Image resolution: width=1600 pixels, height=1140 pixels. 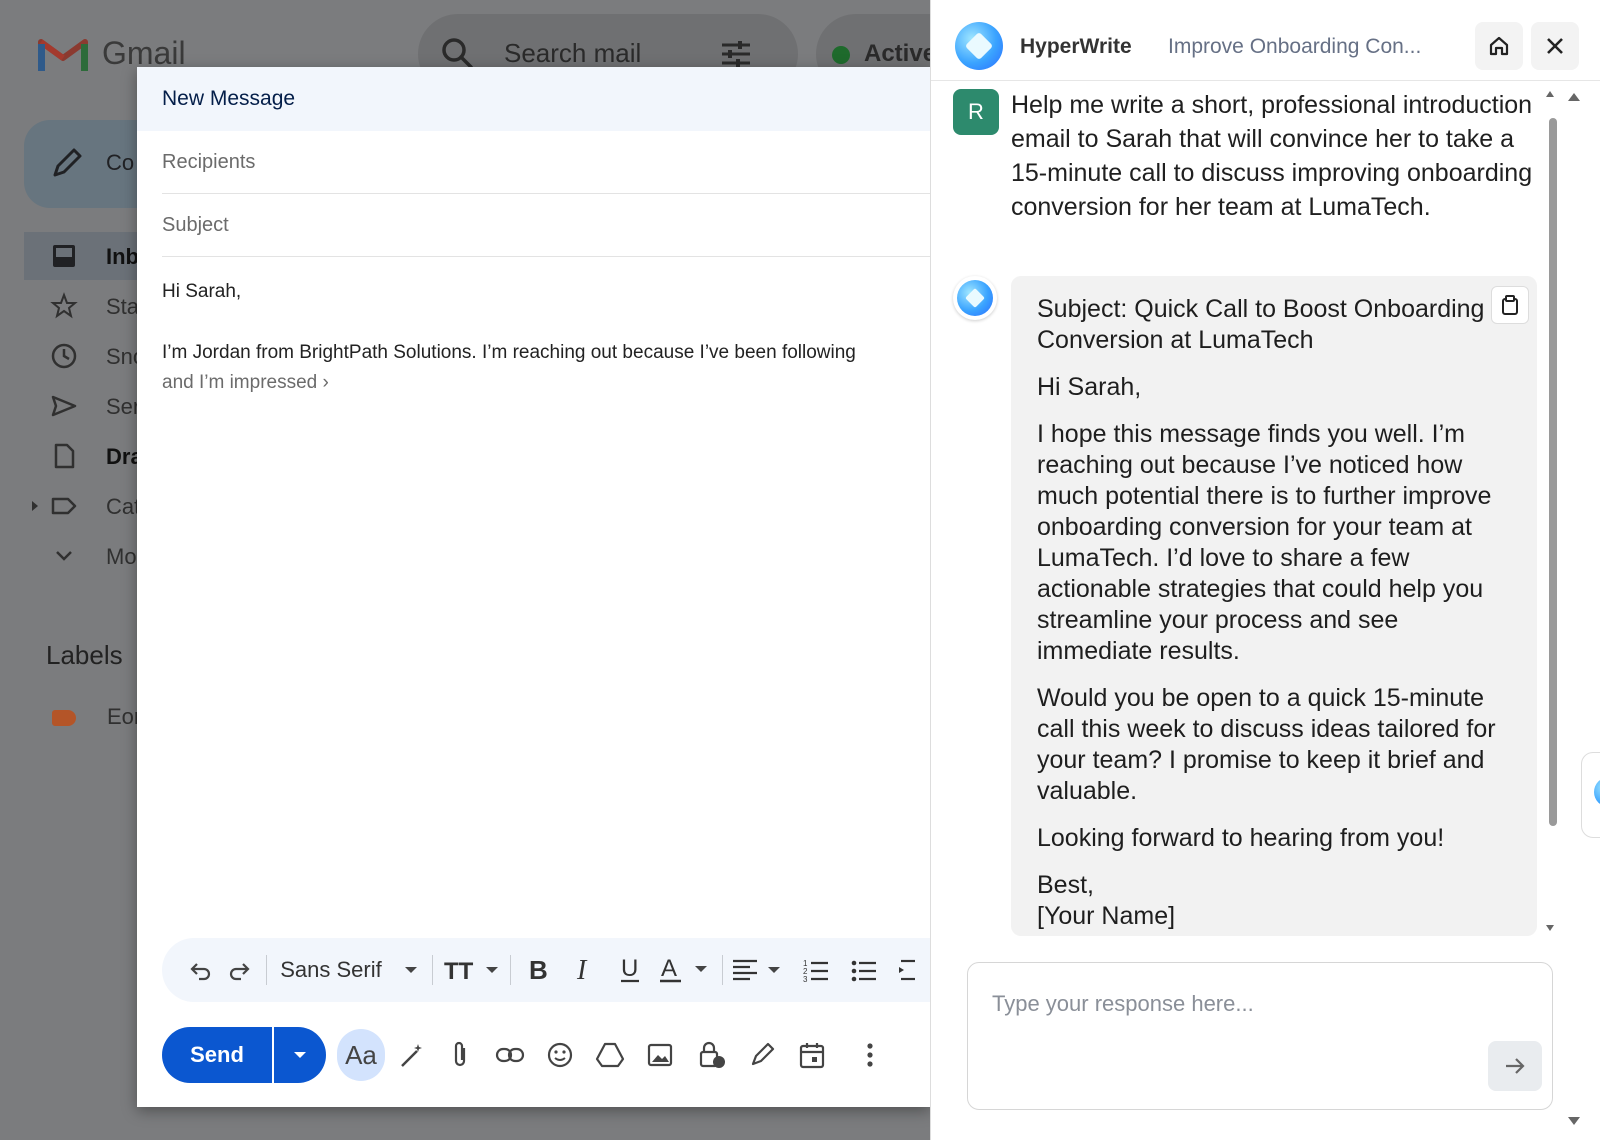 I want to click on confidential-mode-button, so click(x=712, y=1055).